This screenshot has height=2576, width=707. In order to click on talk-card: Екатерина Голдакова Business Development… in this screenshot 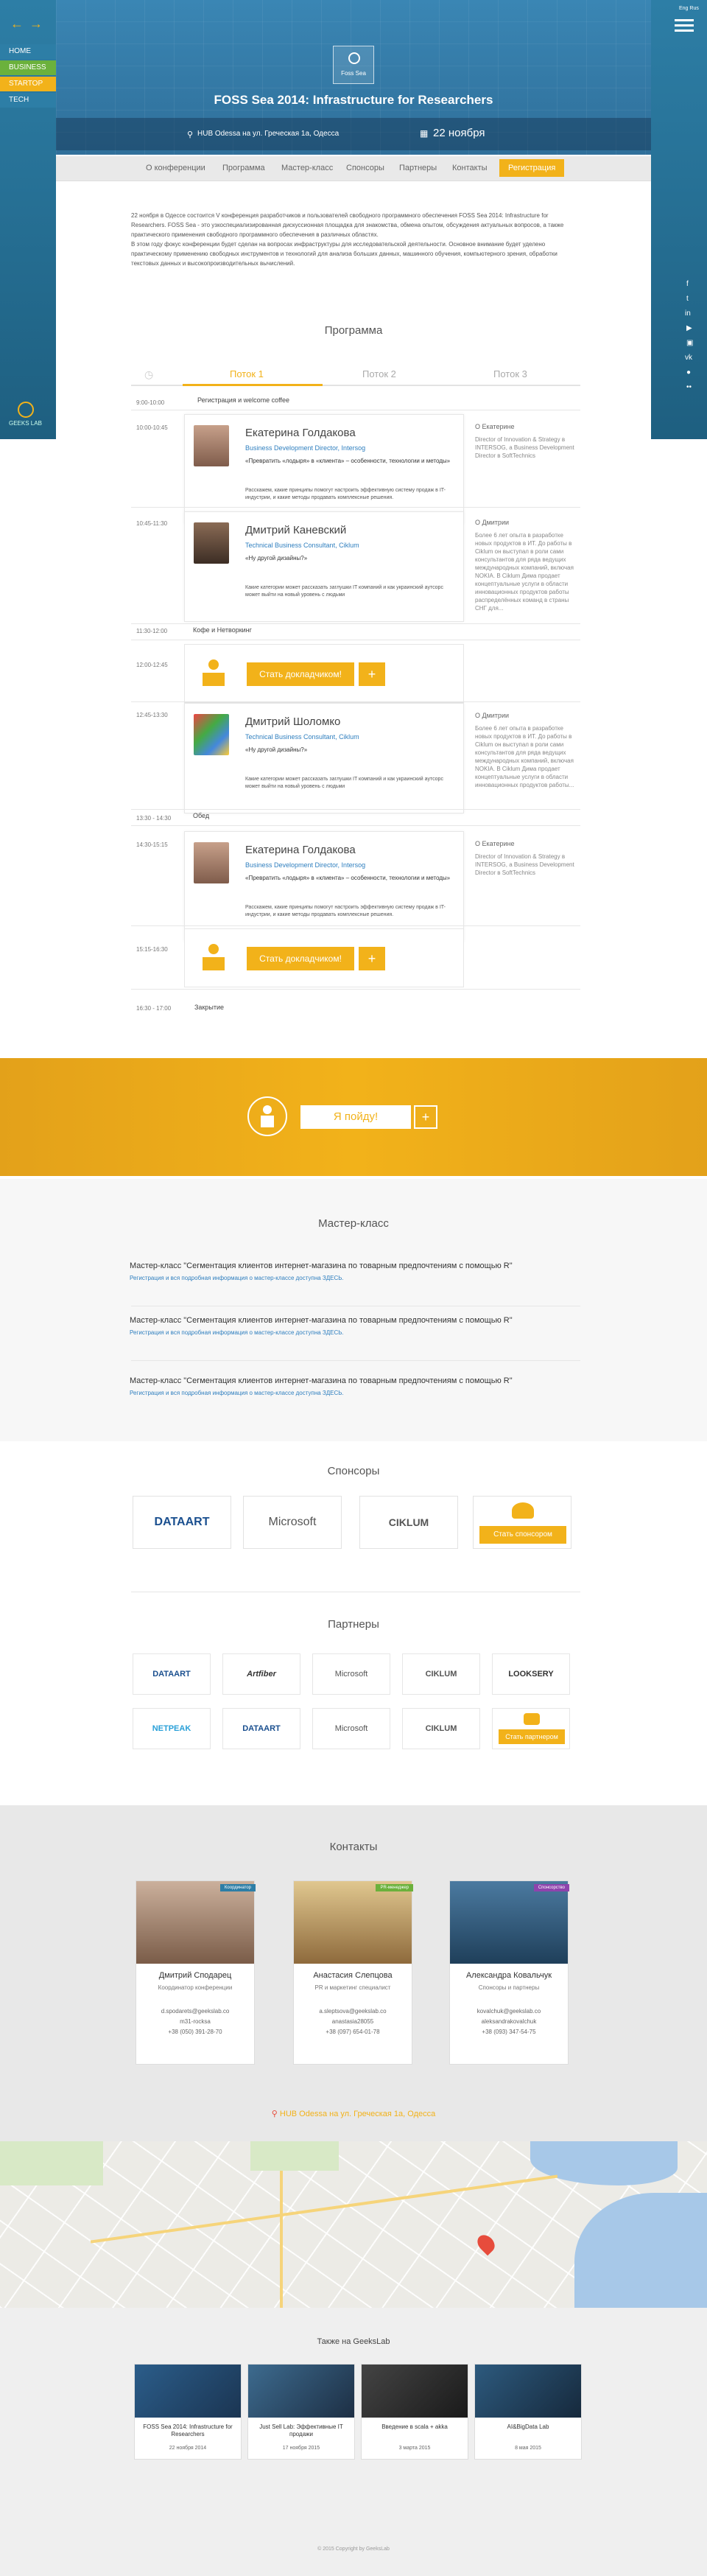, I will do `click(324, 469)`.